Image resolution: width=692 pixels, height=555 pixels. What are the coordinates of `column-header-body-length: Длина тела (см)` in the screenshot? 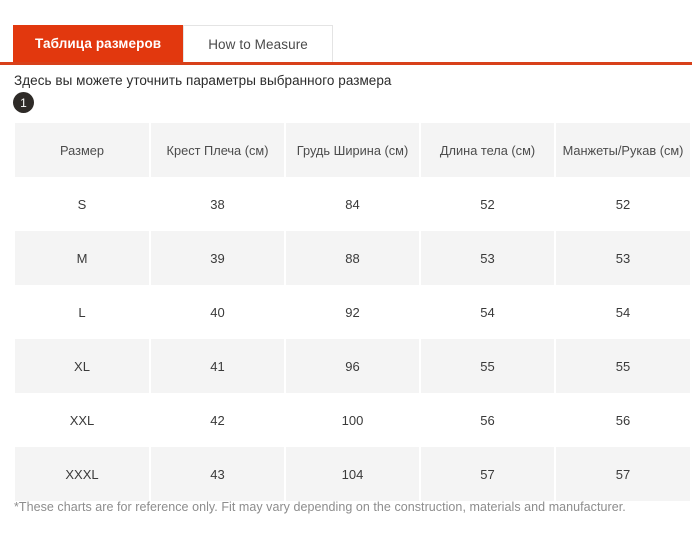 It's located at (487, 150).